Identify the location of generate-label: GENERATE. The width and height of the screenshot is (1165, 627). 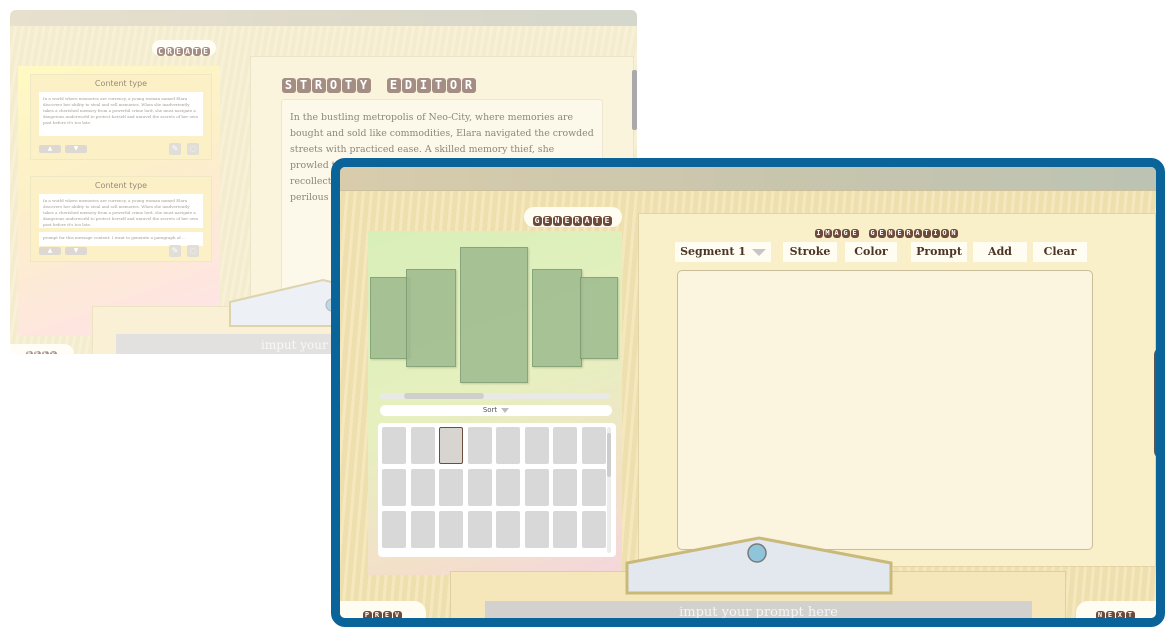
(572, 220).